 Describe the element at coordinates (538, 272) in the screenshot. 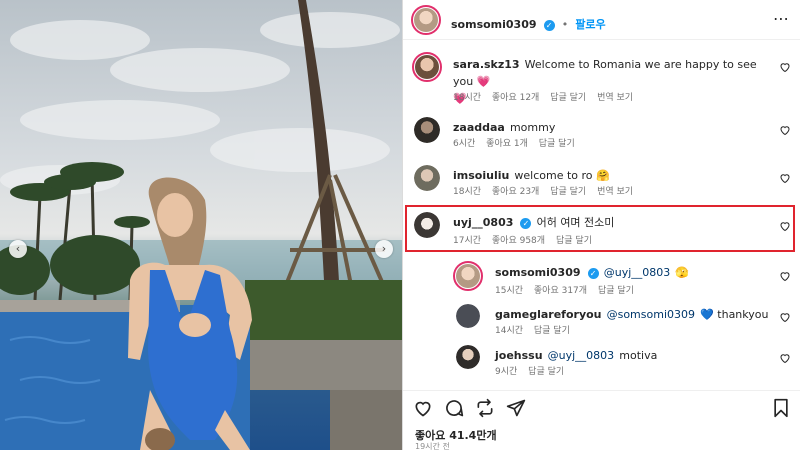

I see `reply-username: somsomi0309` at that location.